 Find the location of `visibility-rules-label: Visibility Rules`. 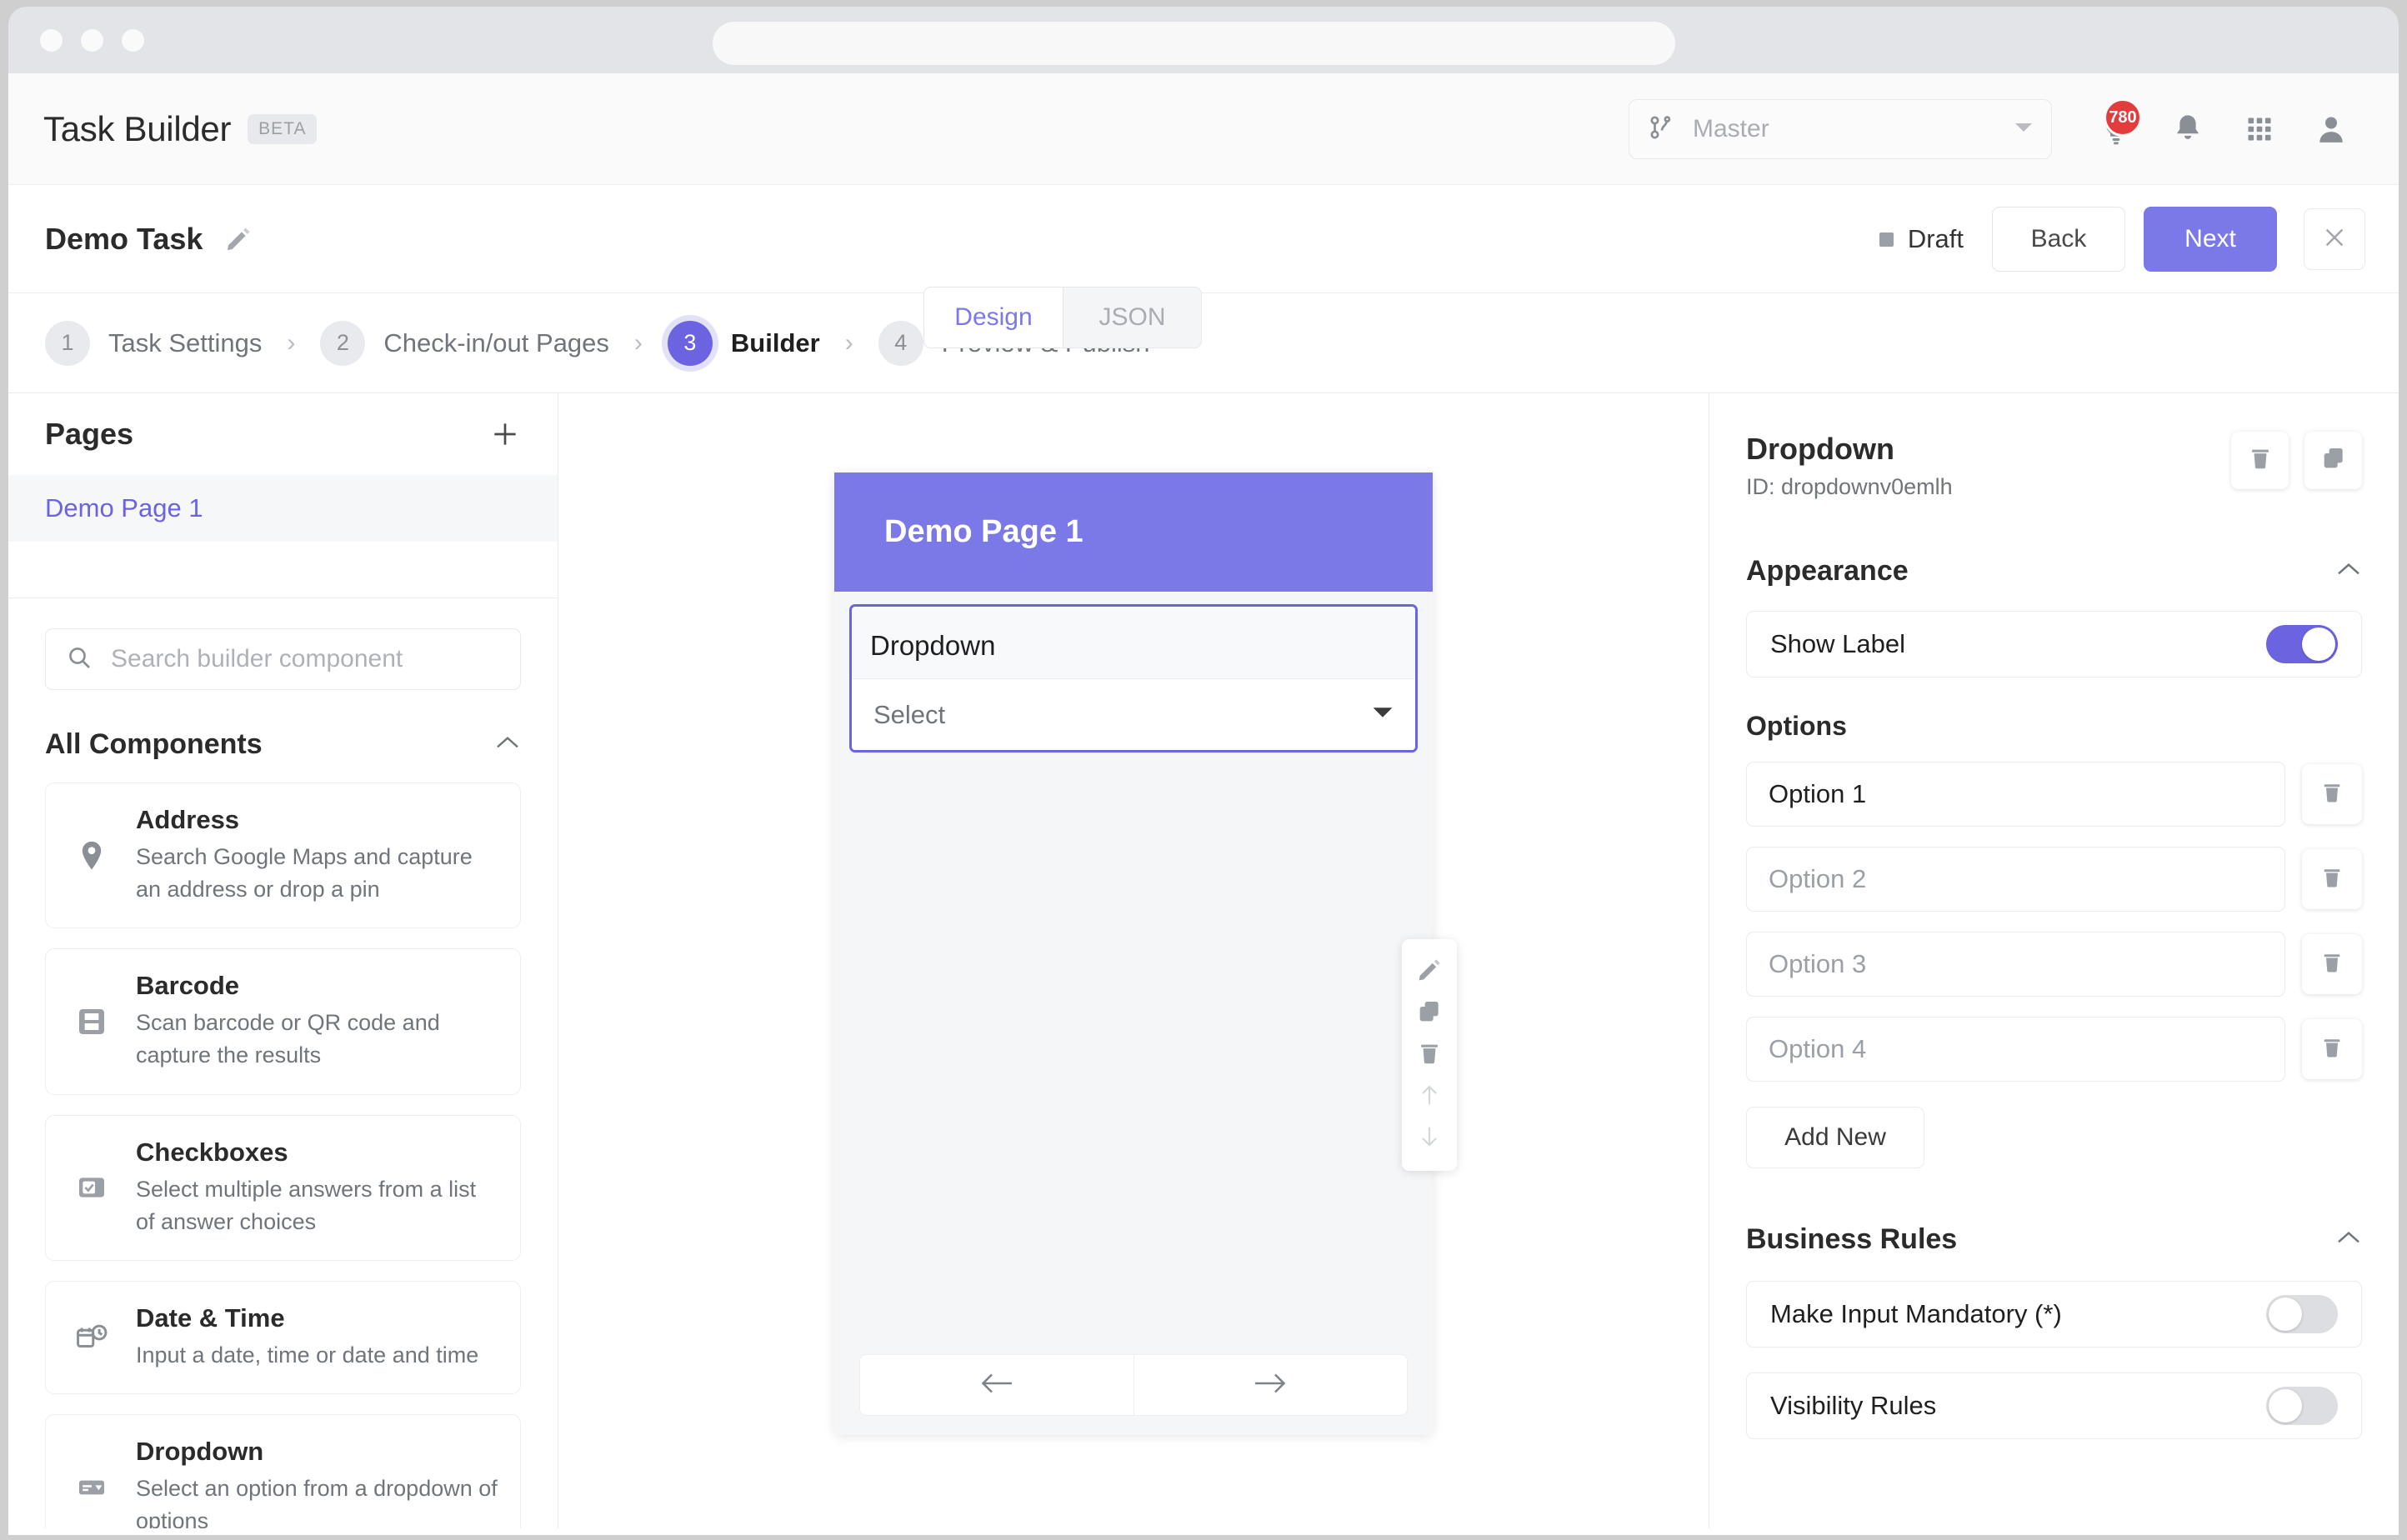

visibility-rules-label: Visibility Rules is located at coordinates (1853, 1405).